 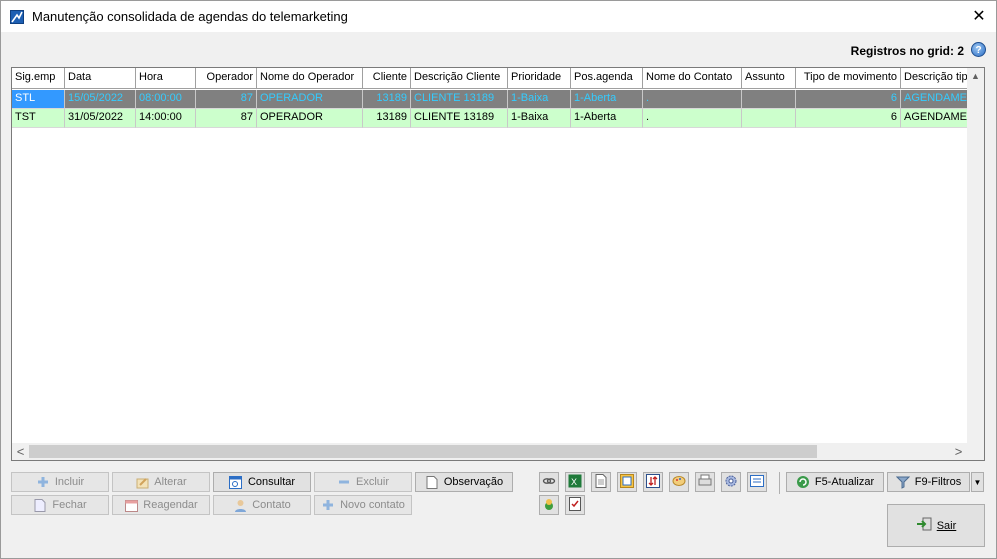 I want to click on layout-button, so click(x=757, y=482).